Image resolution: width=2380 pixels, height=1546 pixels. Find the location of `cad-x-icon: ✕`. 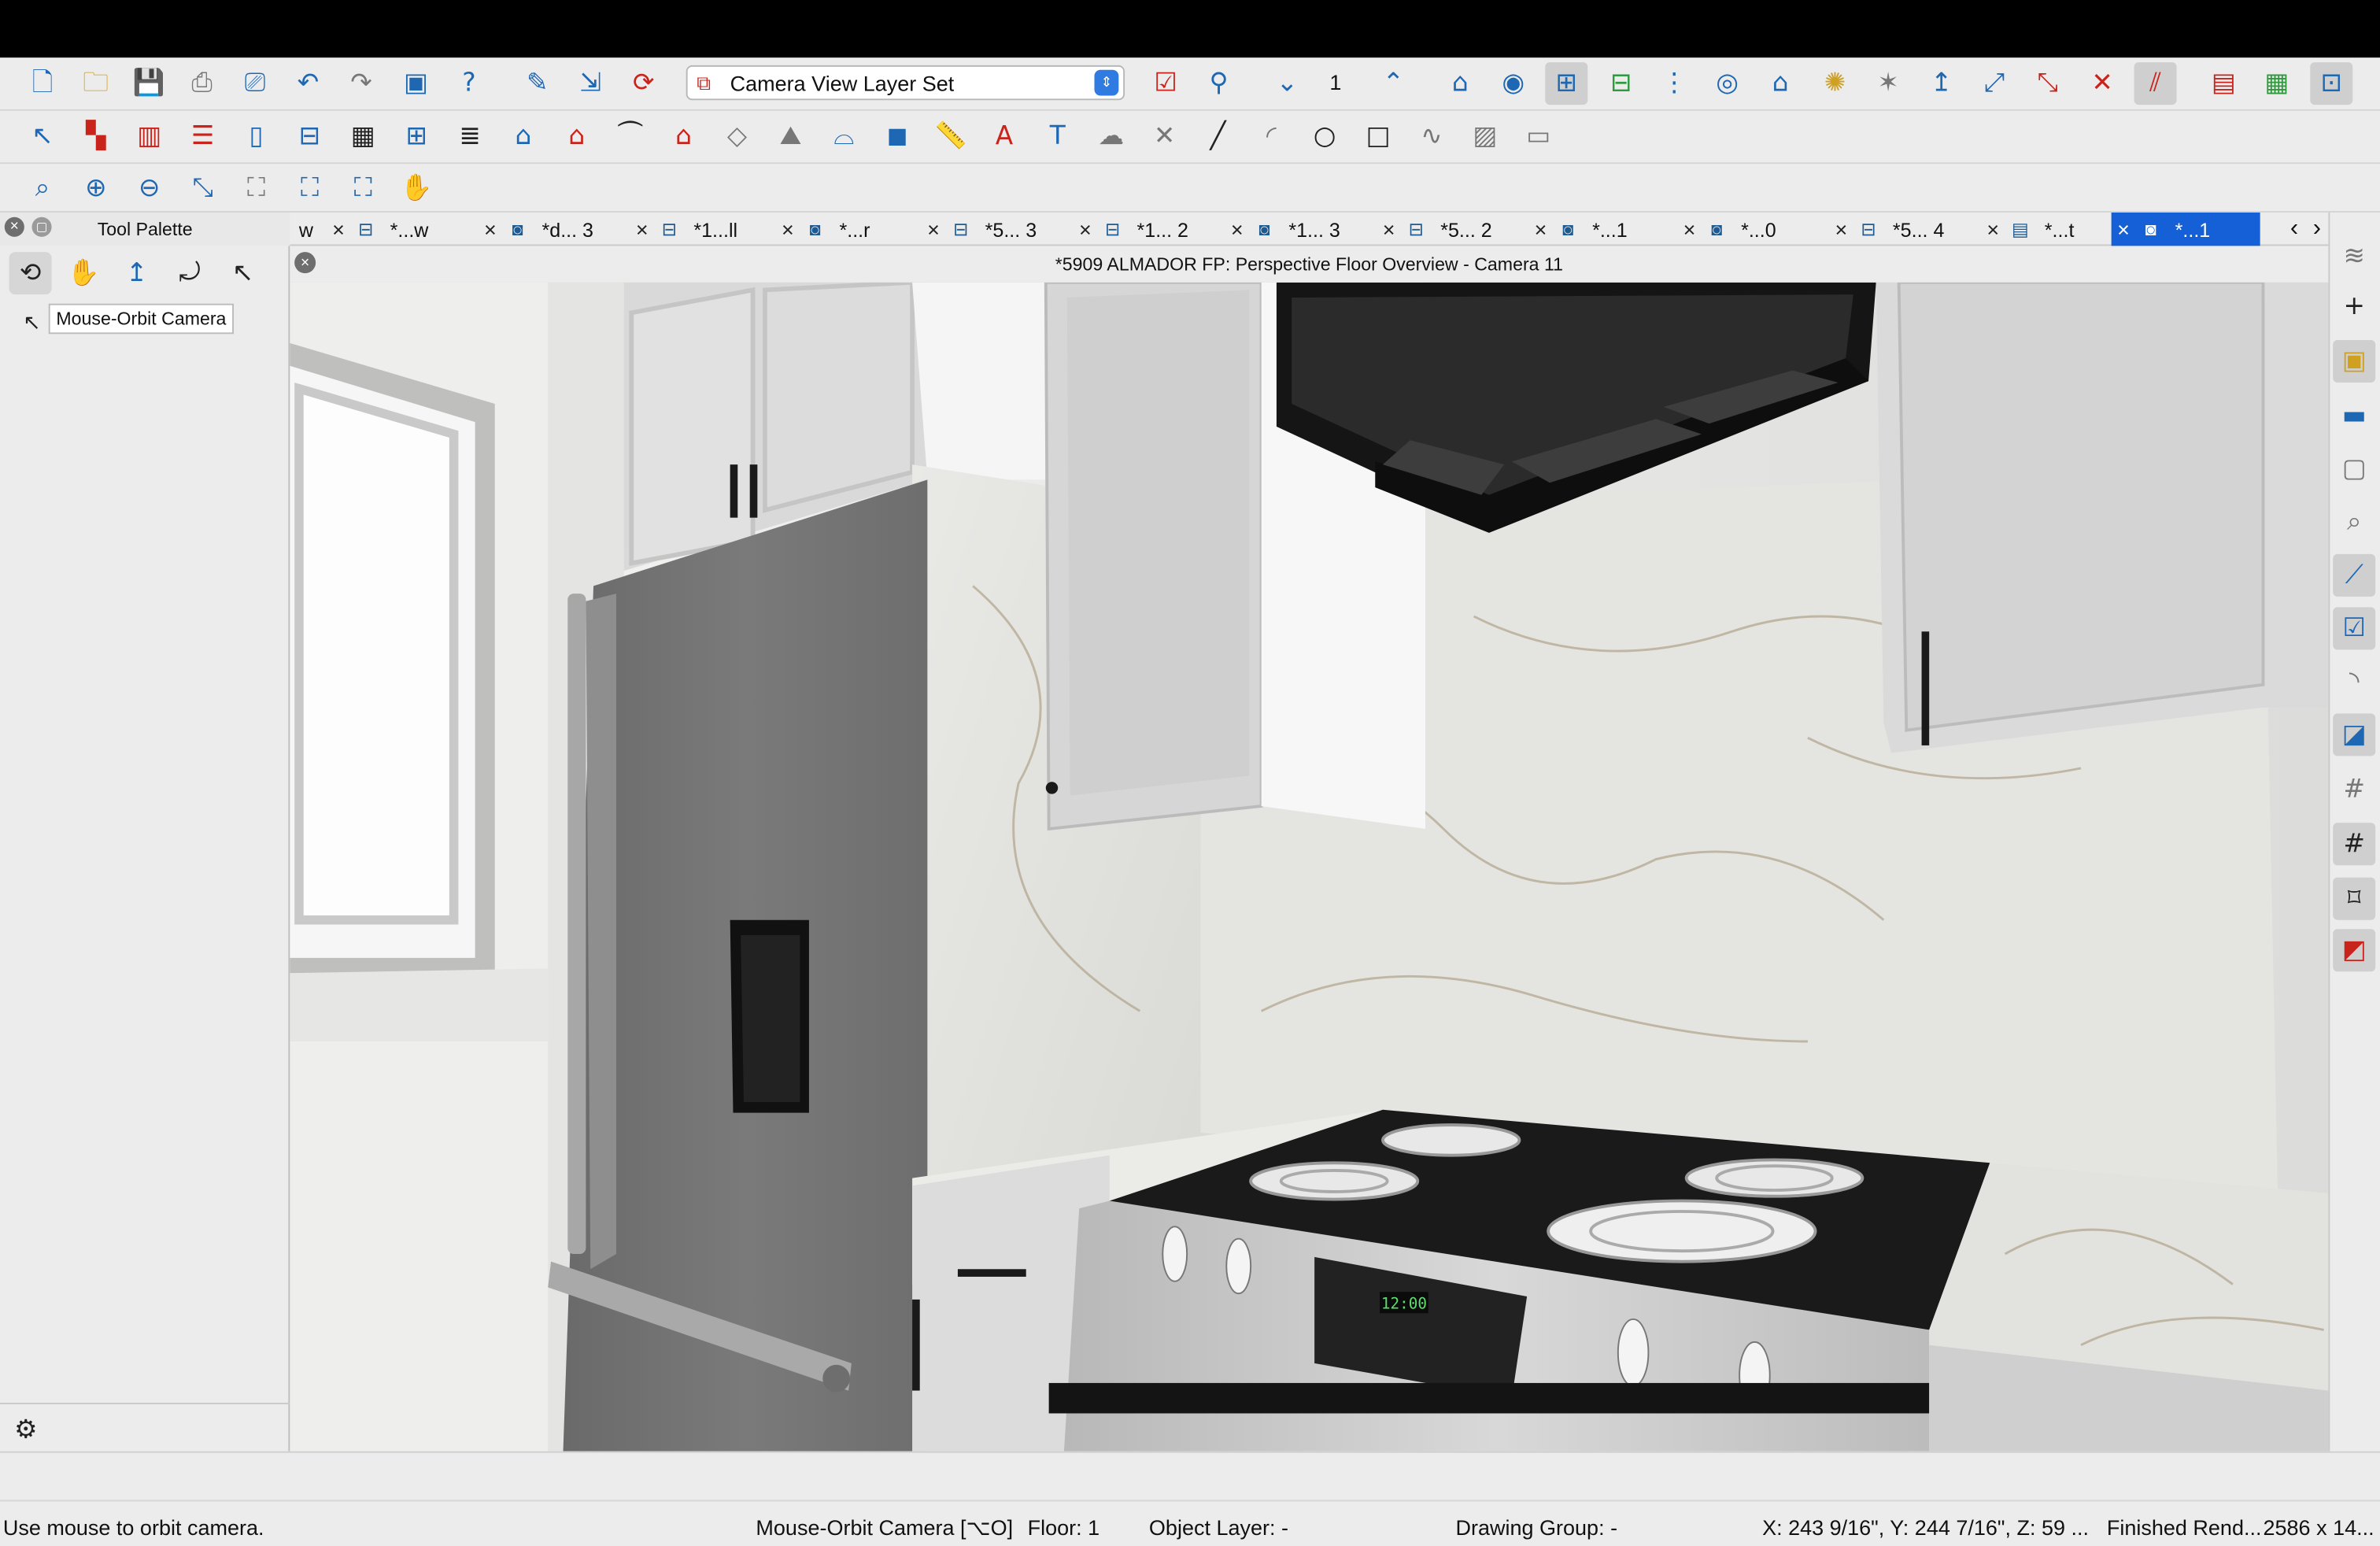

cad-x-icon: ✕ is located at coordinates (1165, 137).